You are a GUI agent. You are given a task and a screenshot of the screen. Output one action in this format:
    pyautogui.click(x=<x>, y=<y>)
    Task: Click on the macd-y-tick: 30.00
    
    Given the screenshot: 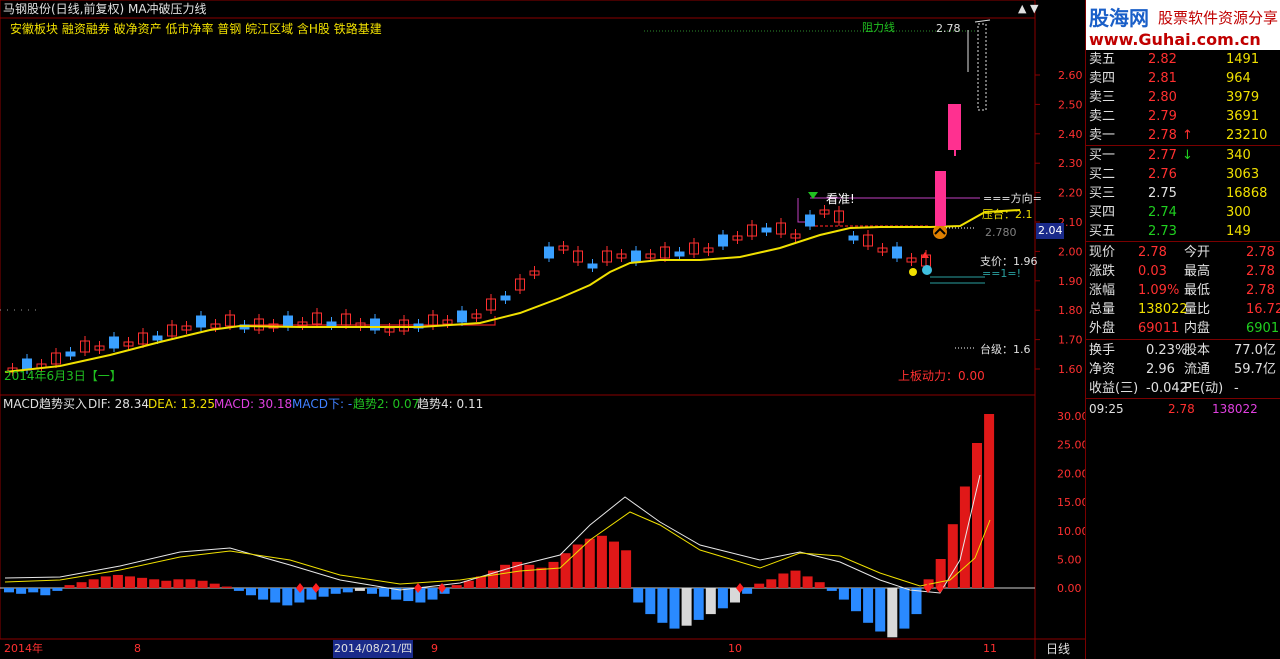 What is the action you would take?
    pyautogui.click(x=1071, y=416)
    